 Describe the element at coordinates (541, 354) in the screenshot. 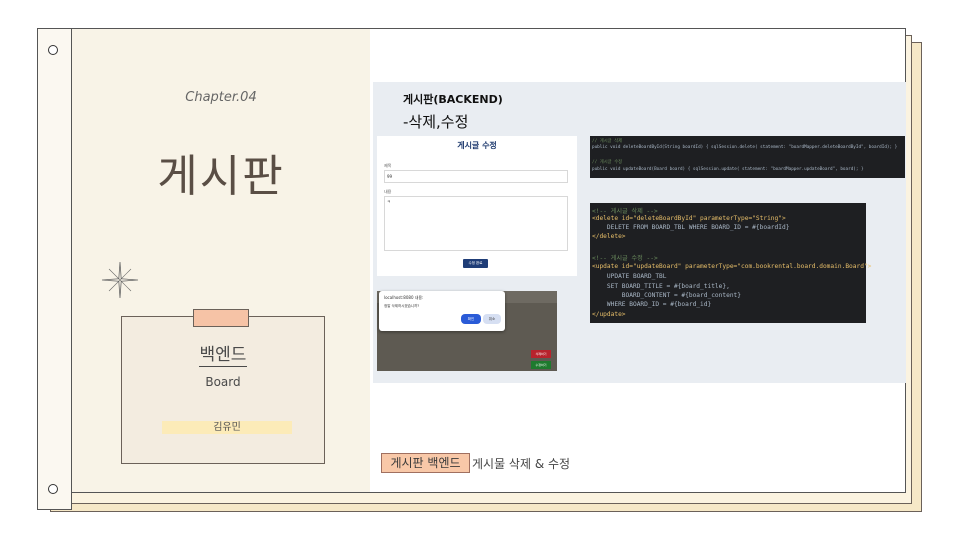

I see `delete-post-button: 삭제하기` at that location.